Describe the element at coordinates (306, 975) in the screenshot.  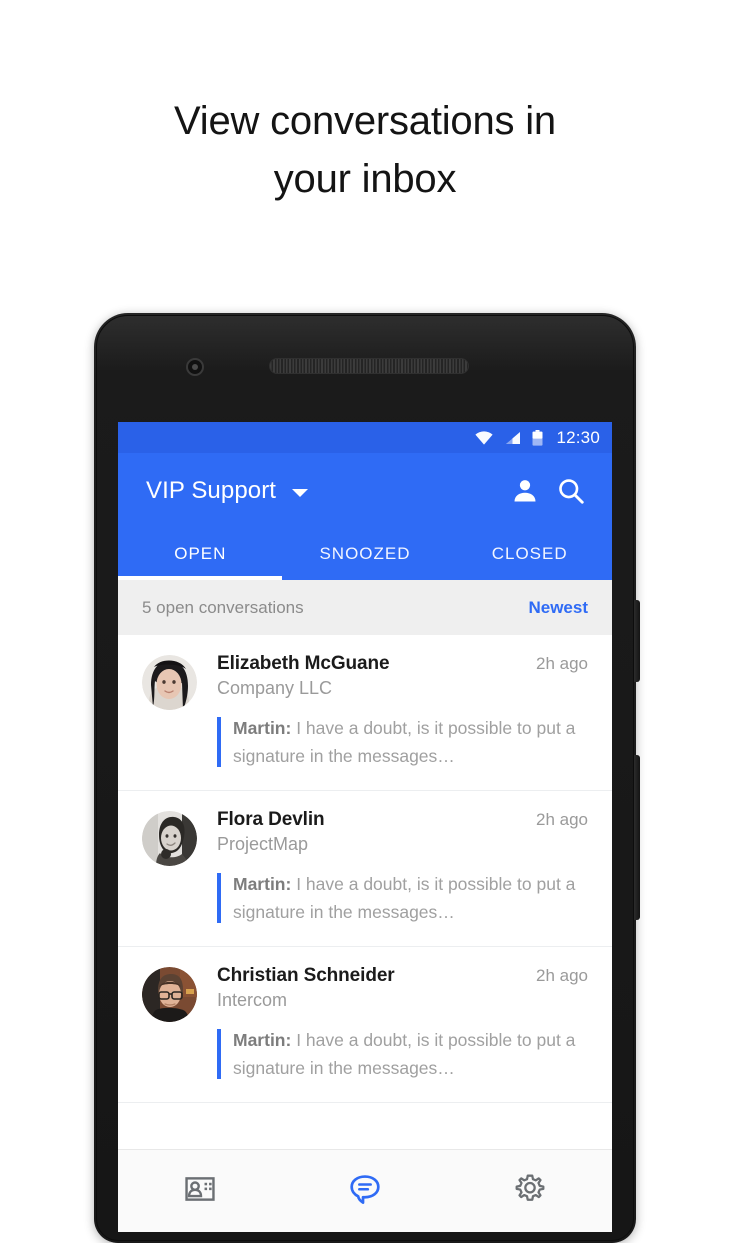
I see `contact-name: Christian Schneider` at that location.